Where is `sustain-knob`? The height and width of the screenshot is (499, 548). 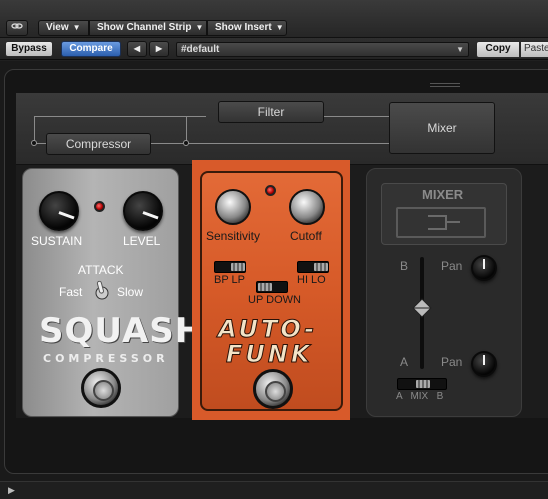 sustain-knob is located at coordinates (59, 211).